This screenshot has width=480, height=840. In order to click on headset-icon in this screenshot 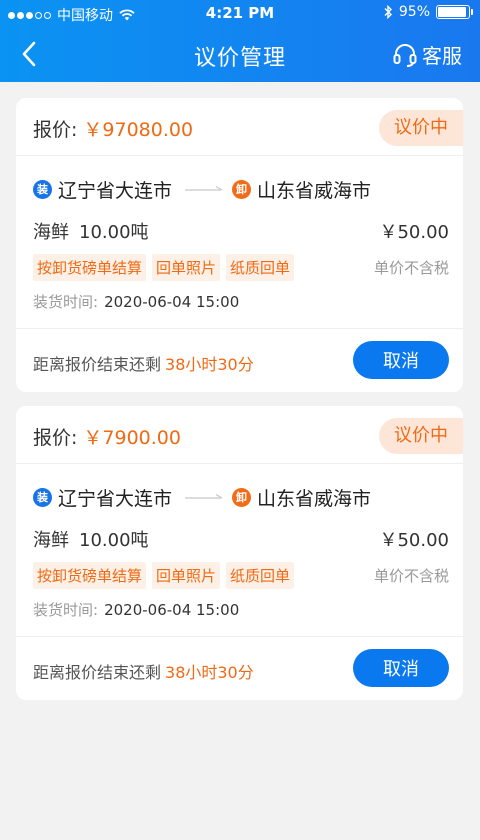, I will do `click(405, 55)`.